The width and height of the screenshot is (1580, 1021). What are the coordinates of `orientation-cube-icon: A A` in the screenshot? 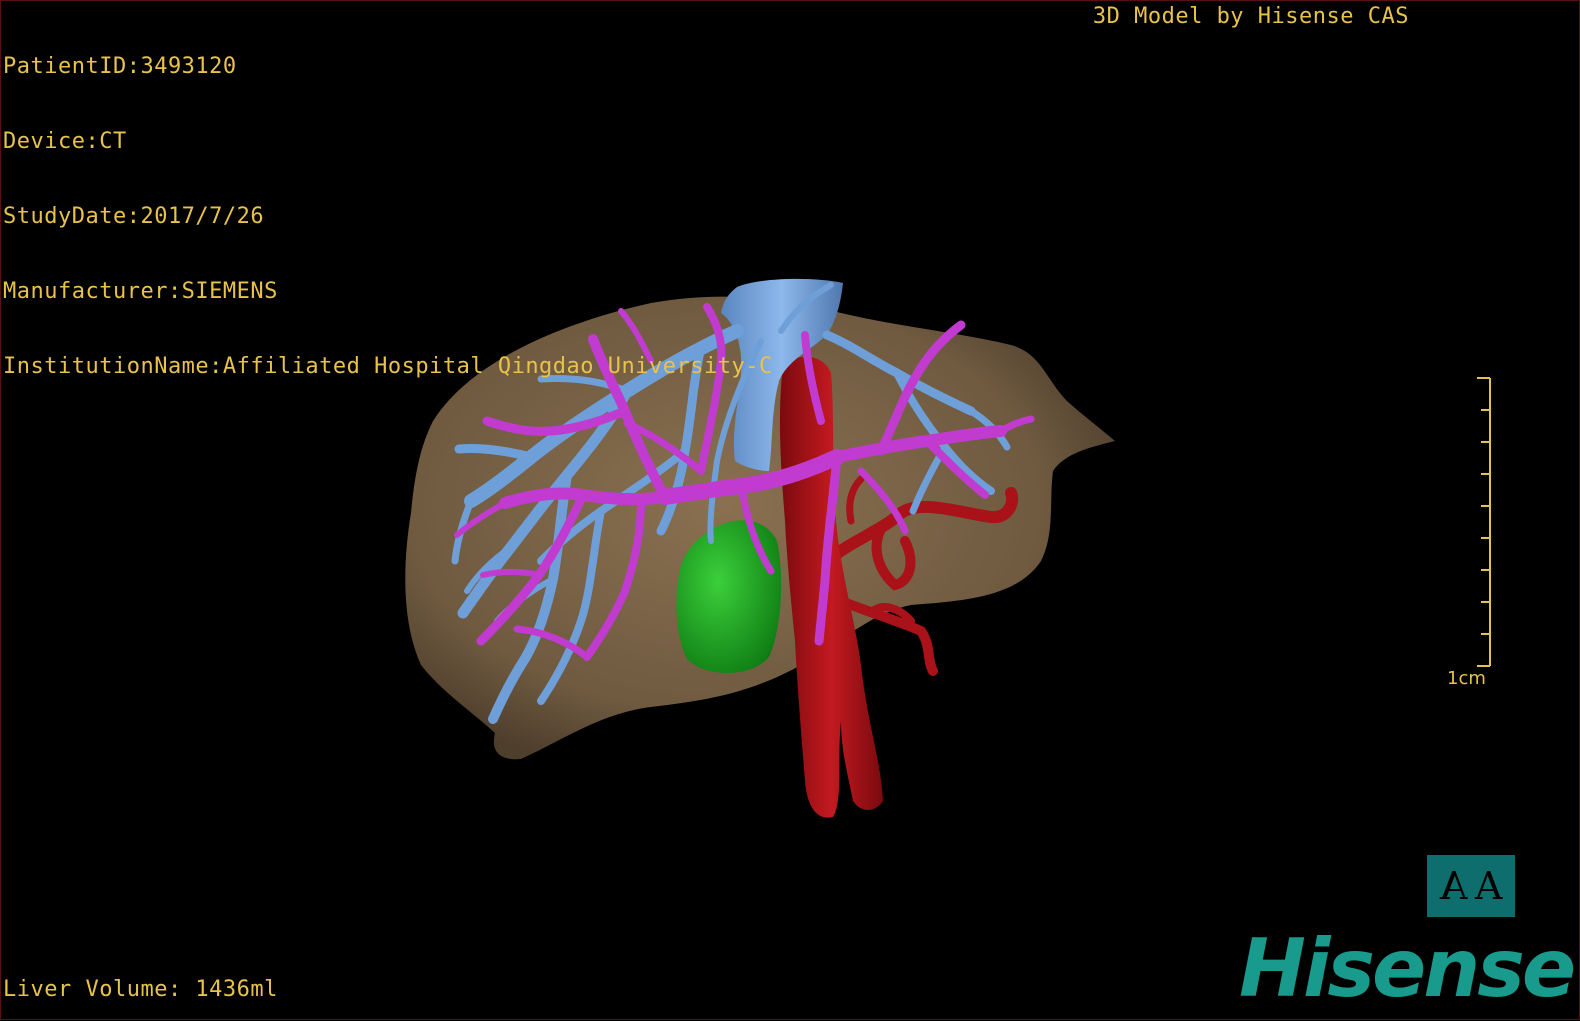 It's located at (1471, 886).